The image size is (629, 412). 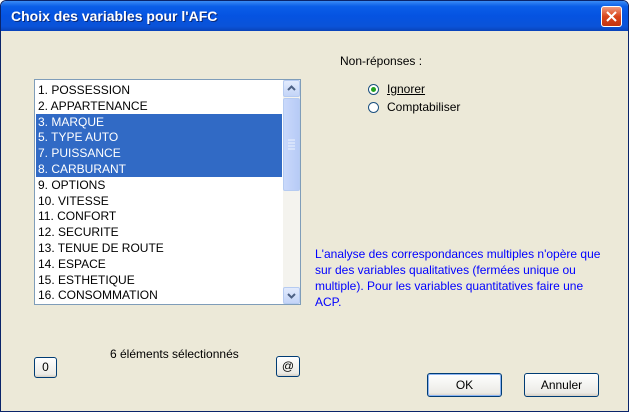 I want to click on list-item: 13. TENUE DE ROUTE, so click(x=159, y=248).